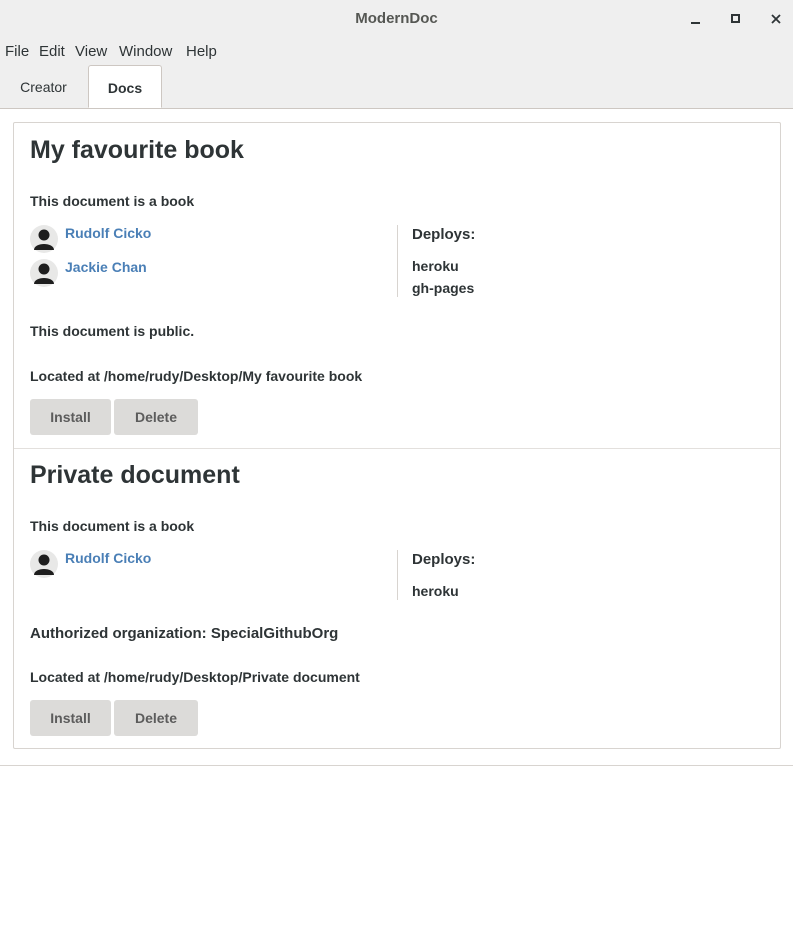  I want to click on maximize-button, so click(736, 19).